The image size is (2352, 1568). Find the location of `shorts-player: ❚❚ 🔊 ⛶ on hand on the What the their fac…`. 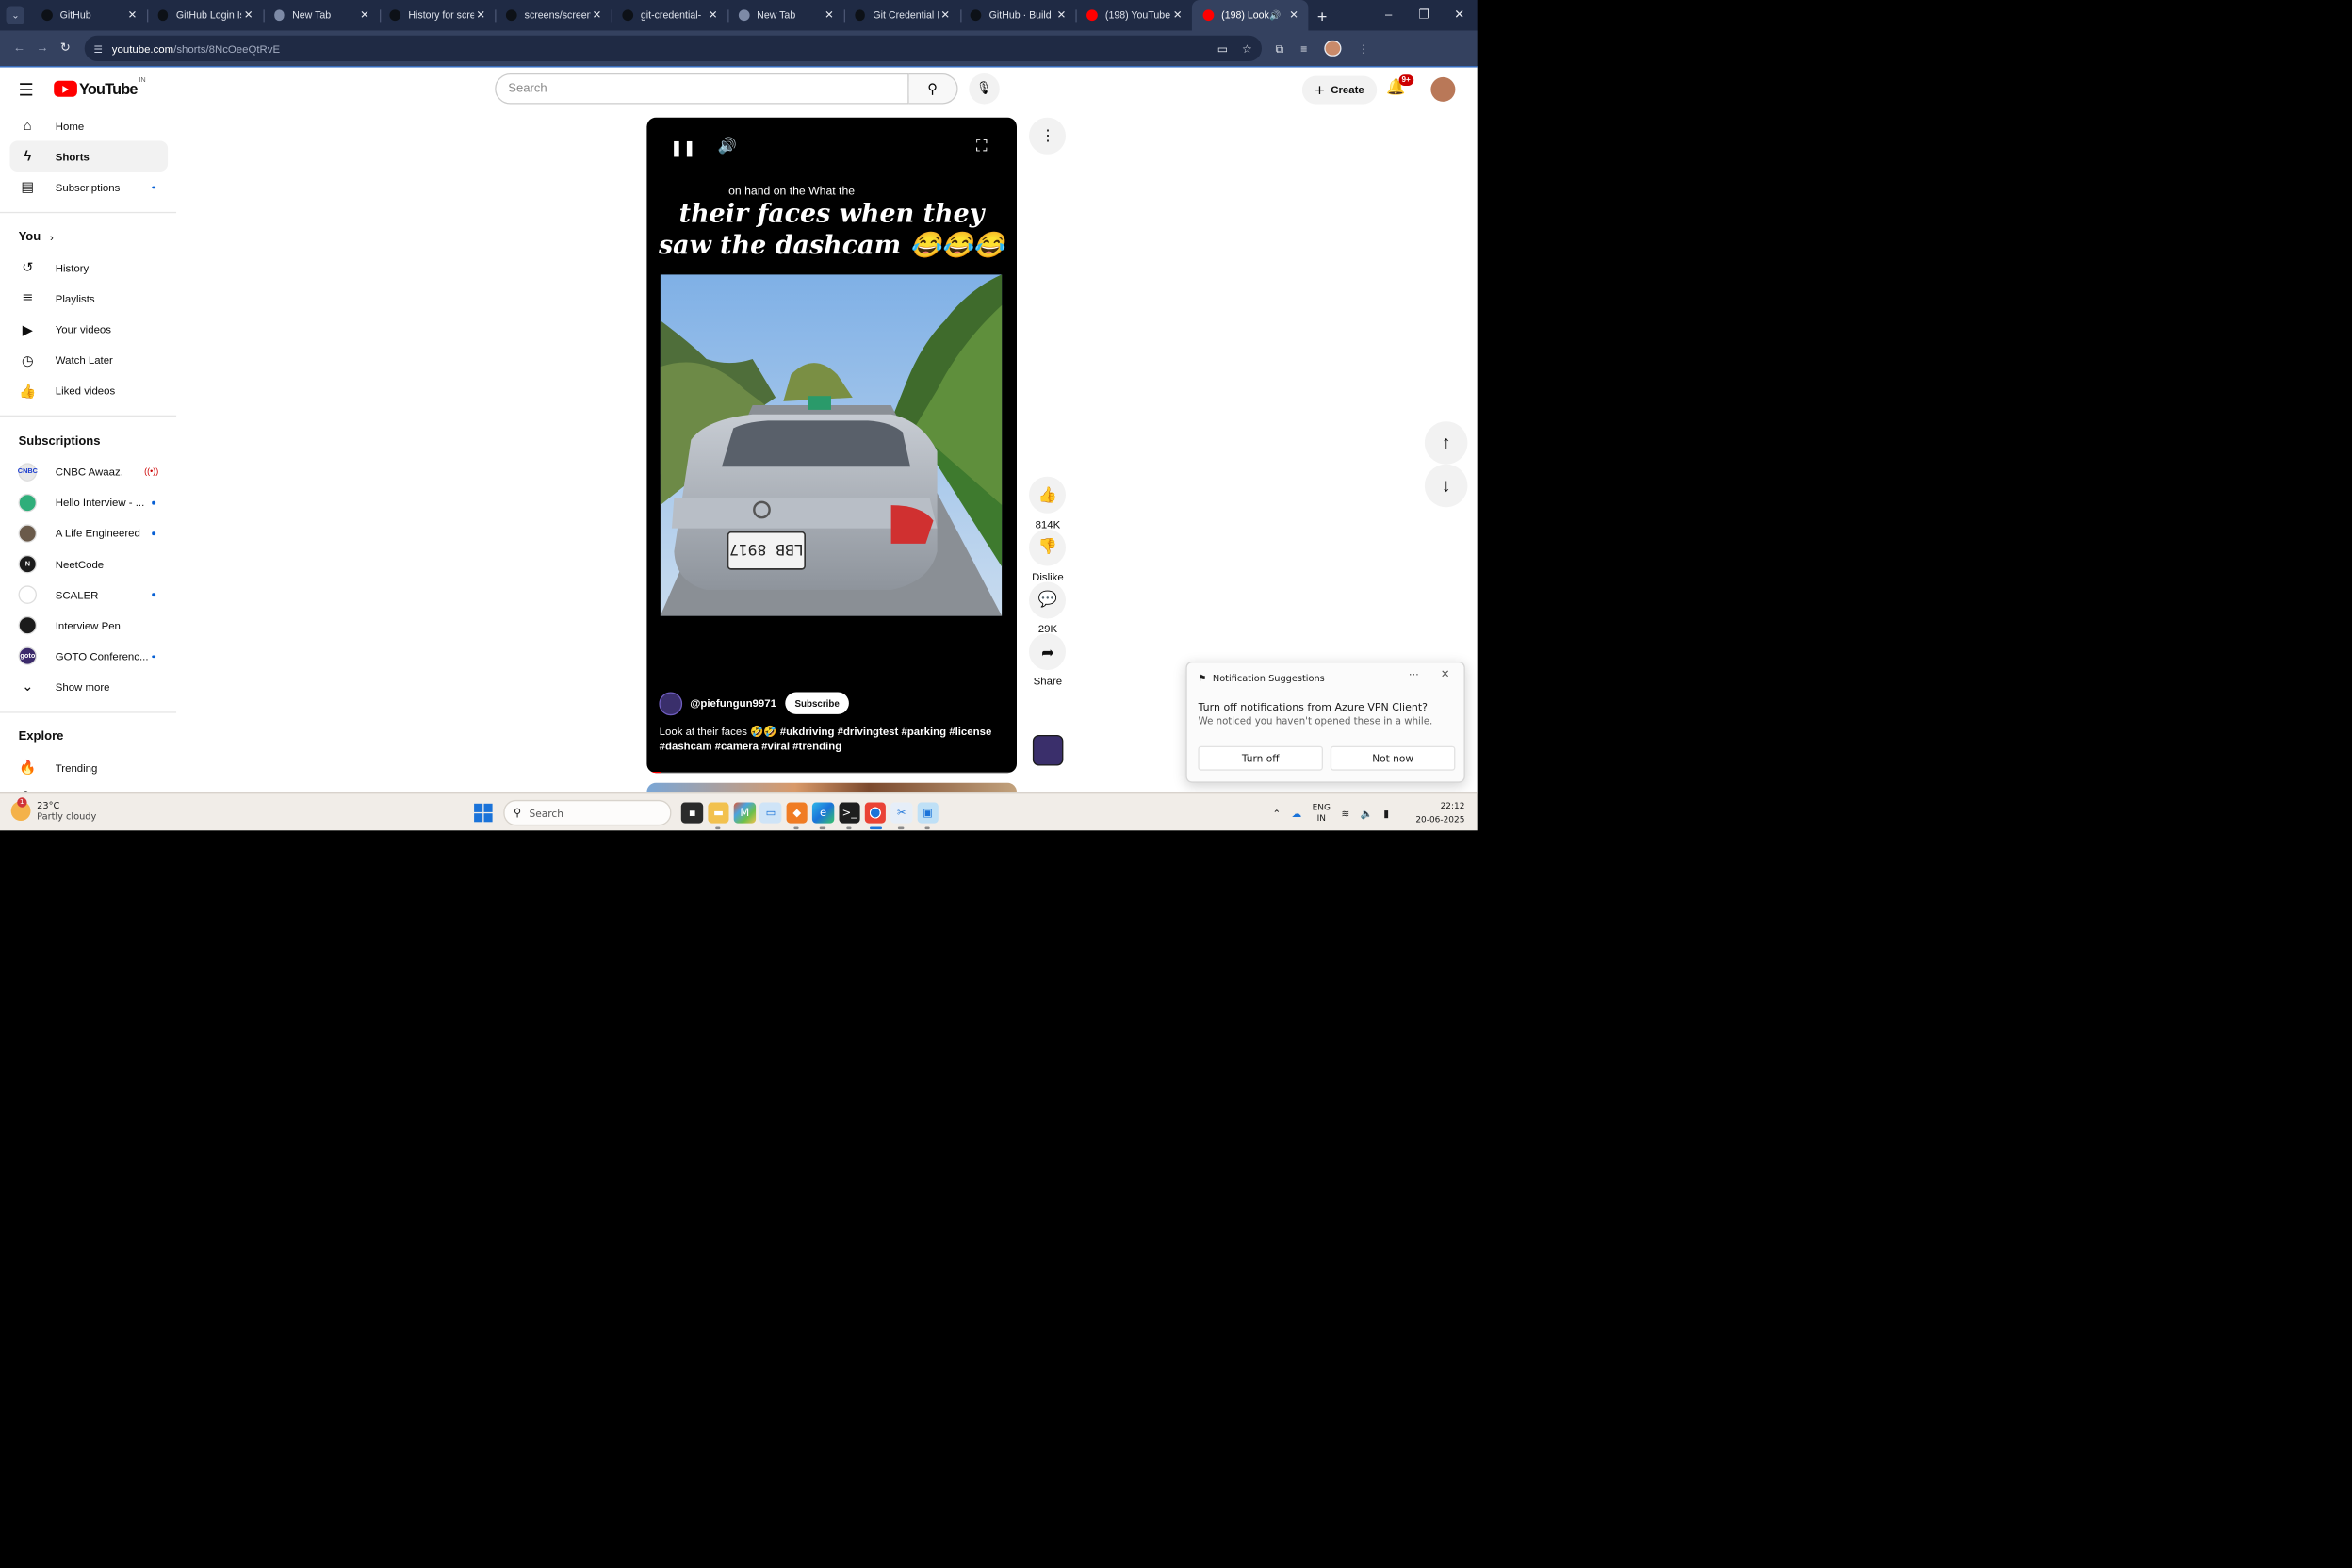

shorts-player: ❚❚ 🔊 ⛶ on hand on the What the their fac… is located at coordinates (831, 446).